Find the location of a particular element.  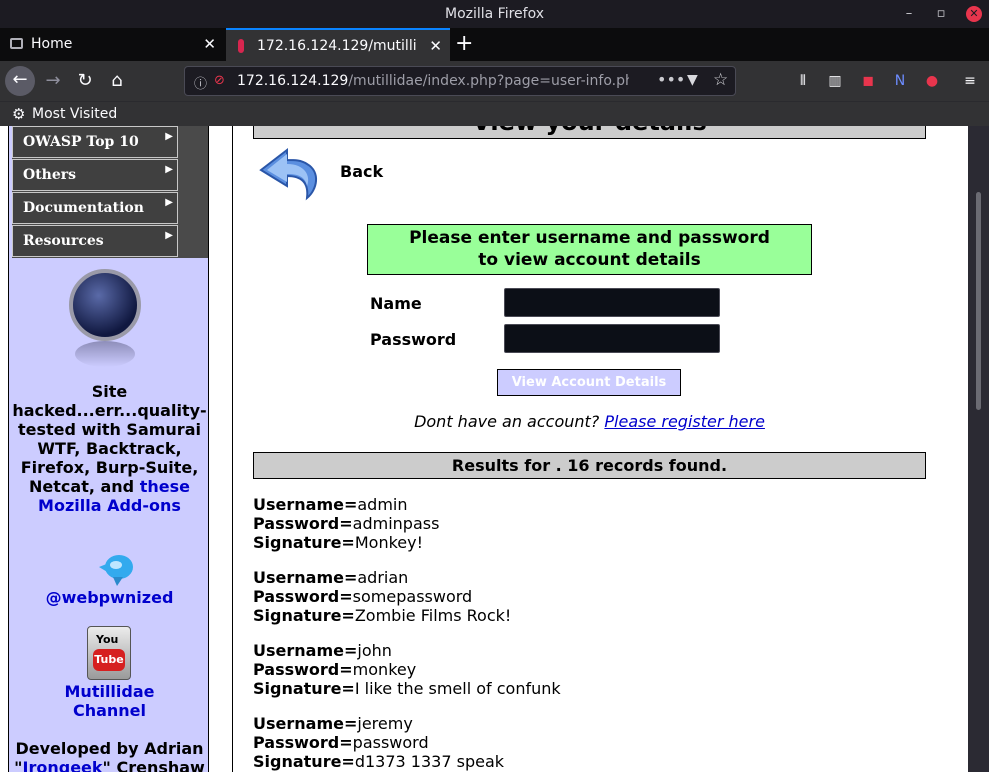

minimize-icon: – is located at coordinates (909, 14).